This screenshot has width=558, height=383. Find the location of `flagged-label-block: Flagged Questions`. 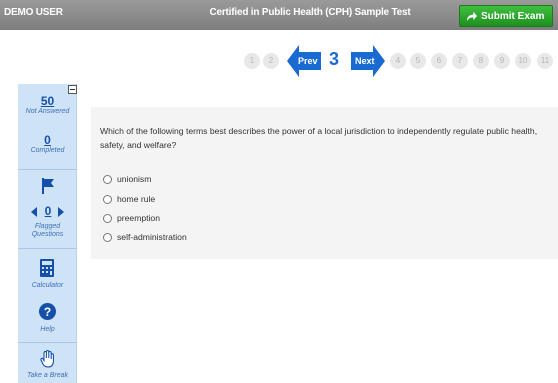

flagged-label-block: Flagged Questions is located at coordinates (47, 231).